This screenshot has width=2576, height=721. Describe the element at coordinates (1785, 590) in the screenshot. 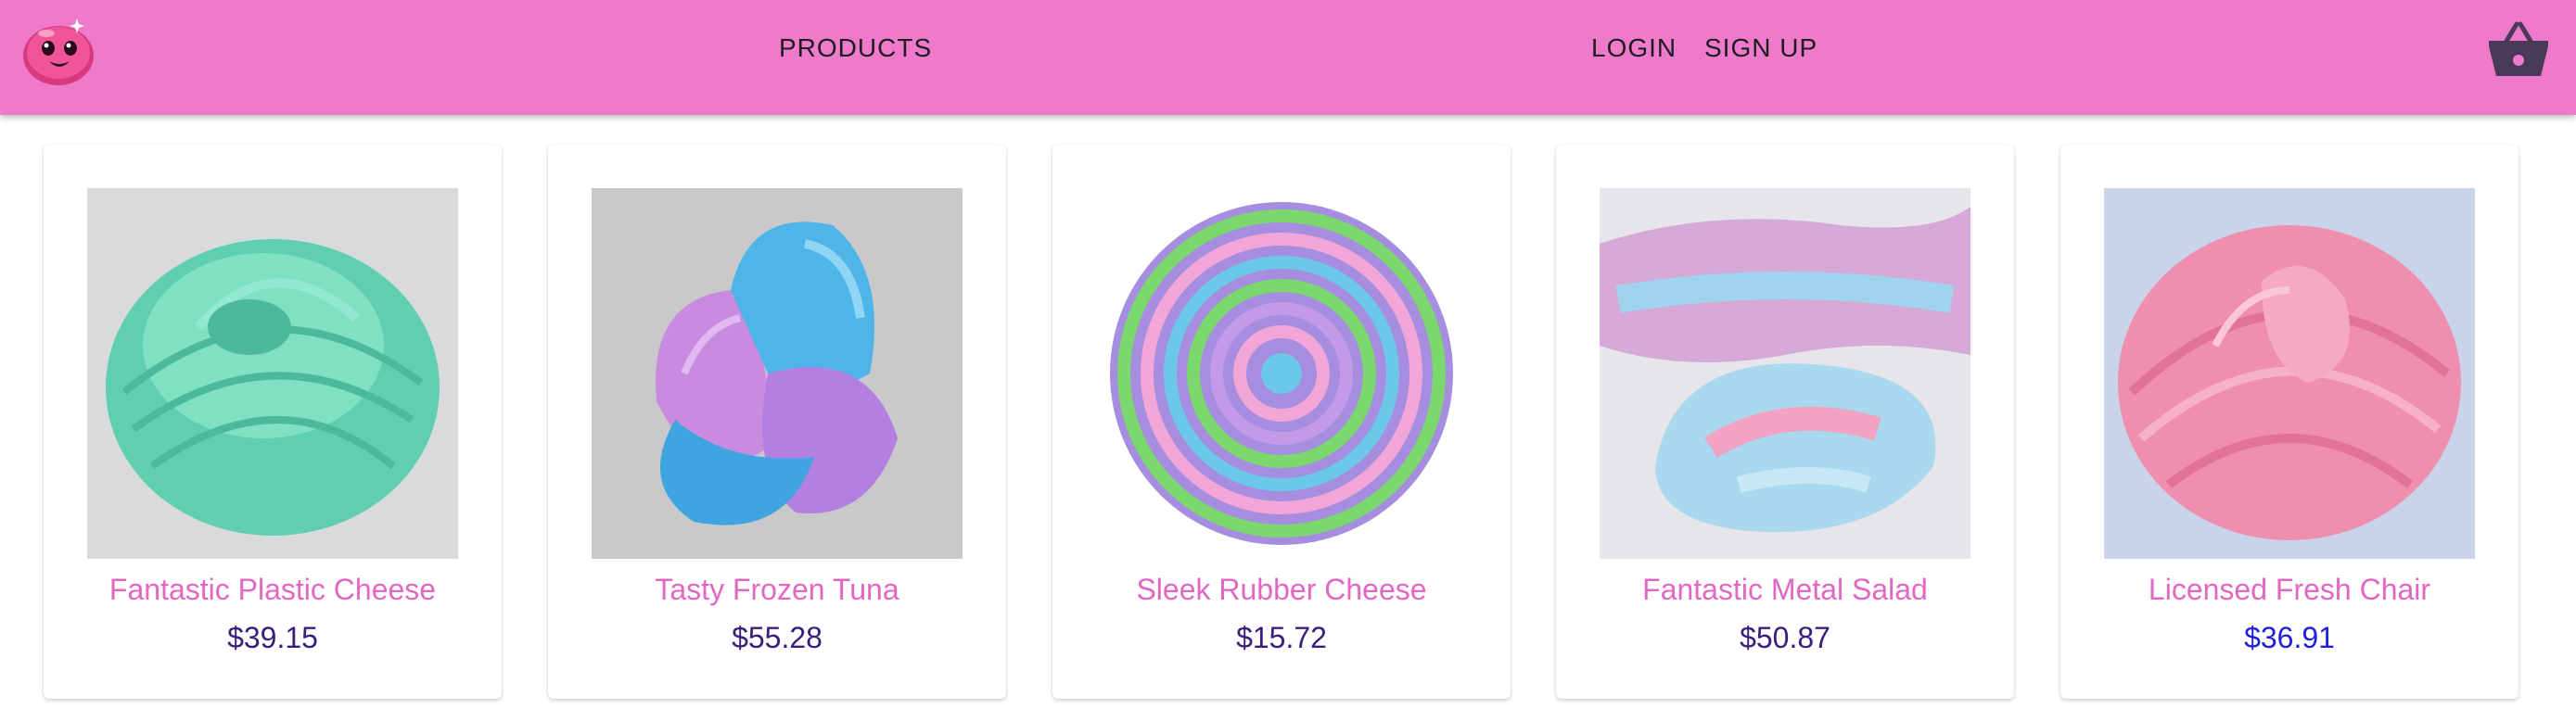

I see `product-name: Fantastic Metal Salad` at that location.